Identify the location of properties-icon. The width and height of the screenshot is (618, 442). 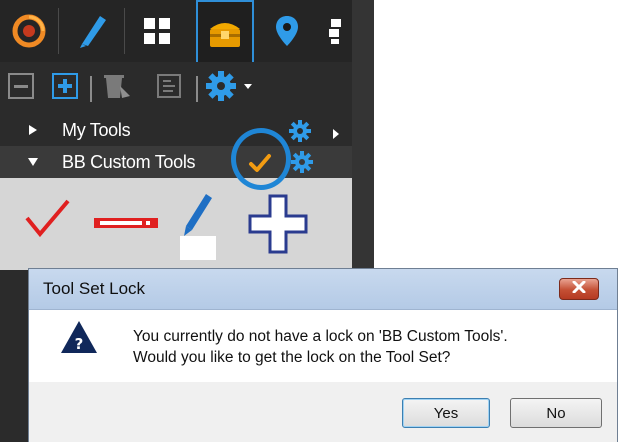
(169, 88).